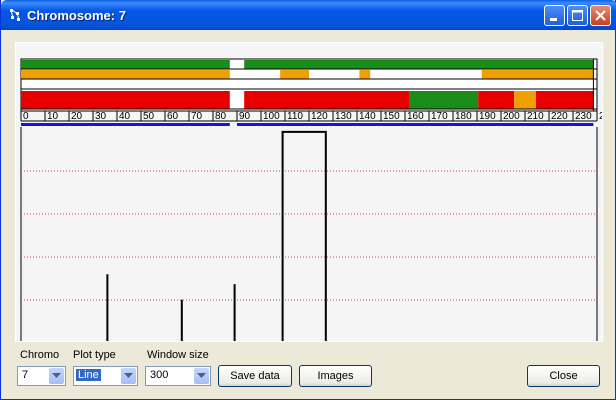  I want to click on app-icon, so click(15, 15).